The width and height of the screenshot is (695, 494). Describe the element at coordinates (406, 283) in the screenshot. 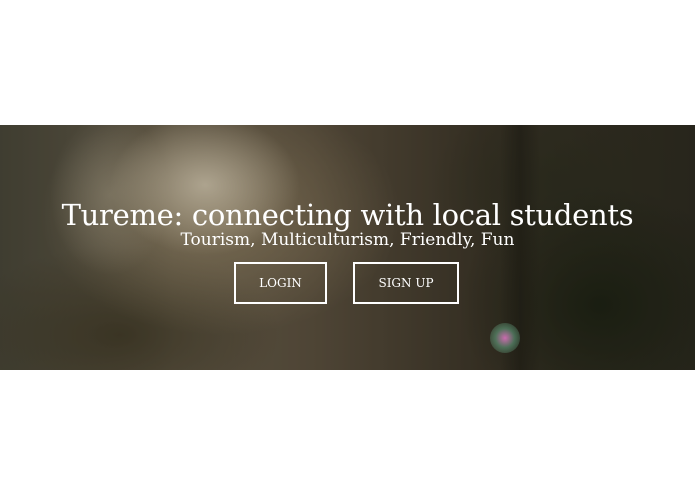

I see `sign-up-button: SIGN UP` at that location.